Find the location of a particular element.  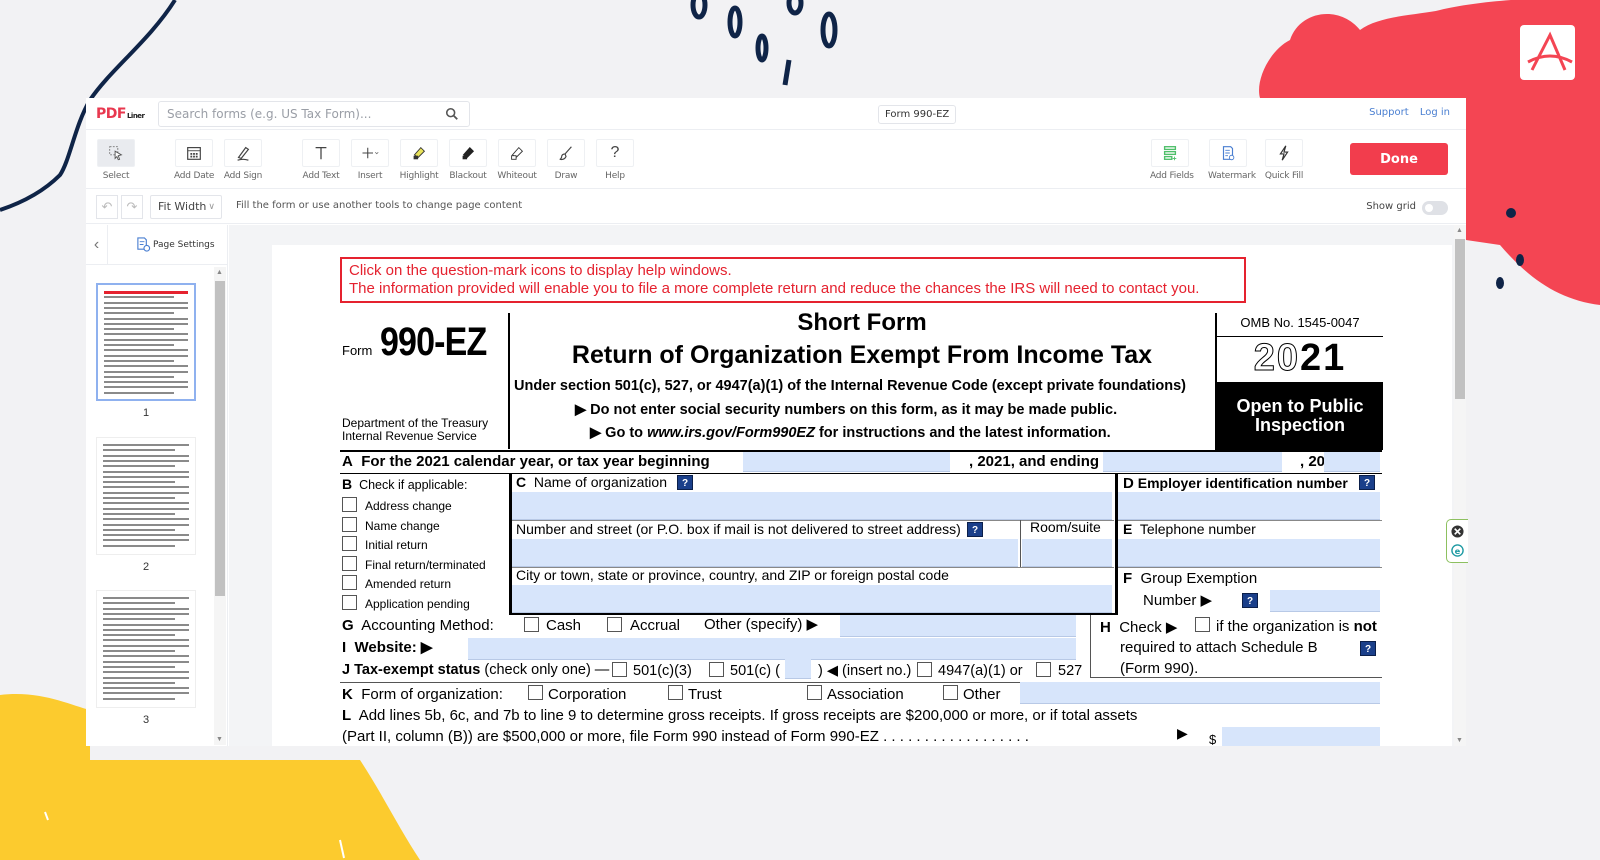

cash-label: Cash is located at coordinates (564, 625).